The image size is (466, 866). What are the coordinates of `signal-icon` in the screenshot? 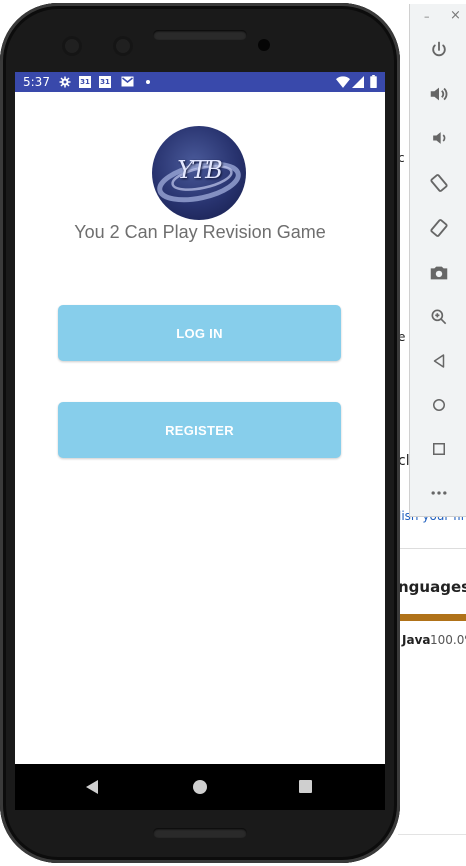 It's located at (358, 82).